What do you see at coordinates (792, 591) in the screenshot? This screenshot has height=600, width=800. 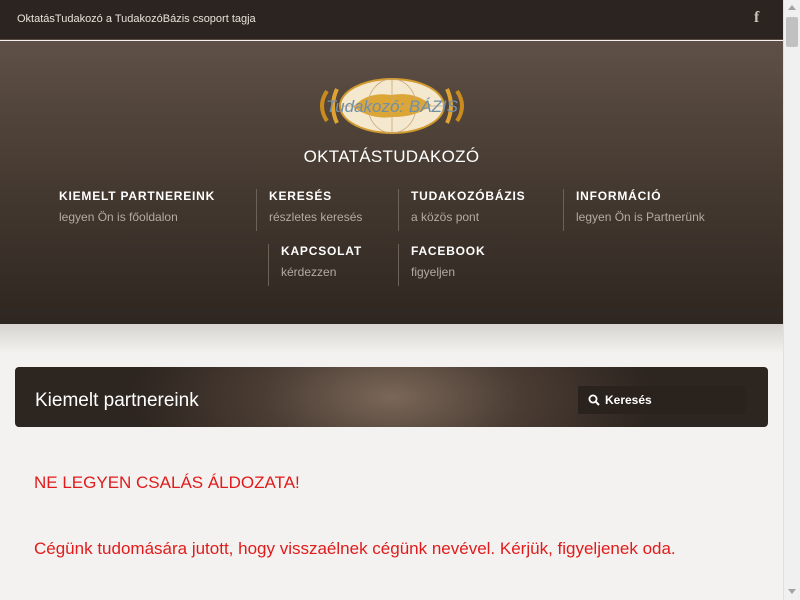 I see `scroll-down-icon` at bounding box center [792, 591].